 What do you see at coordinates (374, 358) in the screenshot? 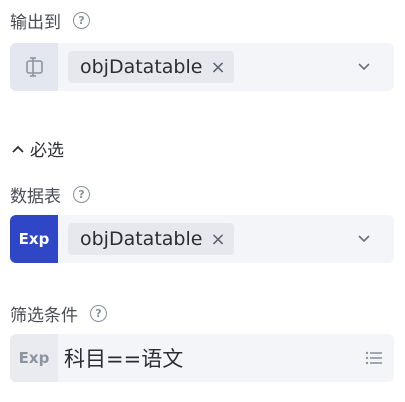
I see `list-icon` at bounding box center [374, 358].